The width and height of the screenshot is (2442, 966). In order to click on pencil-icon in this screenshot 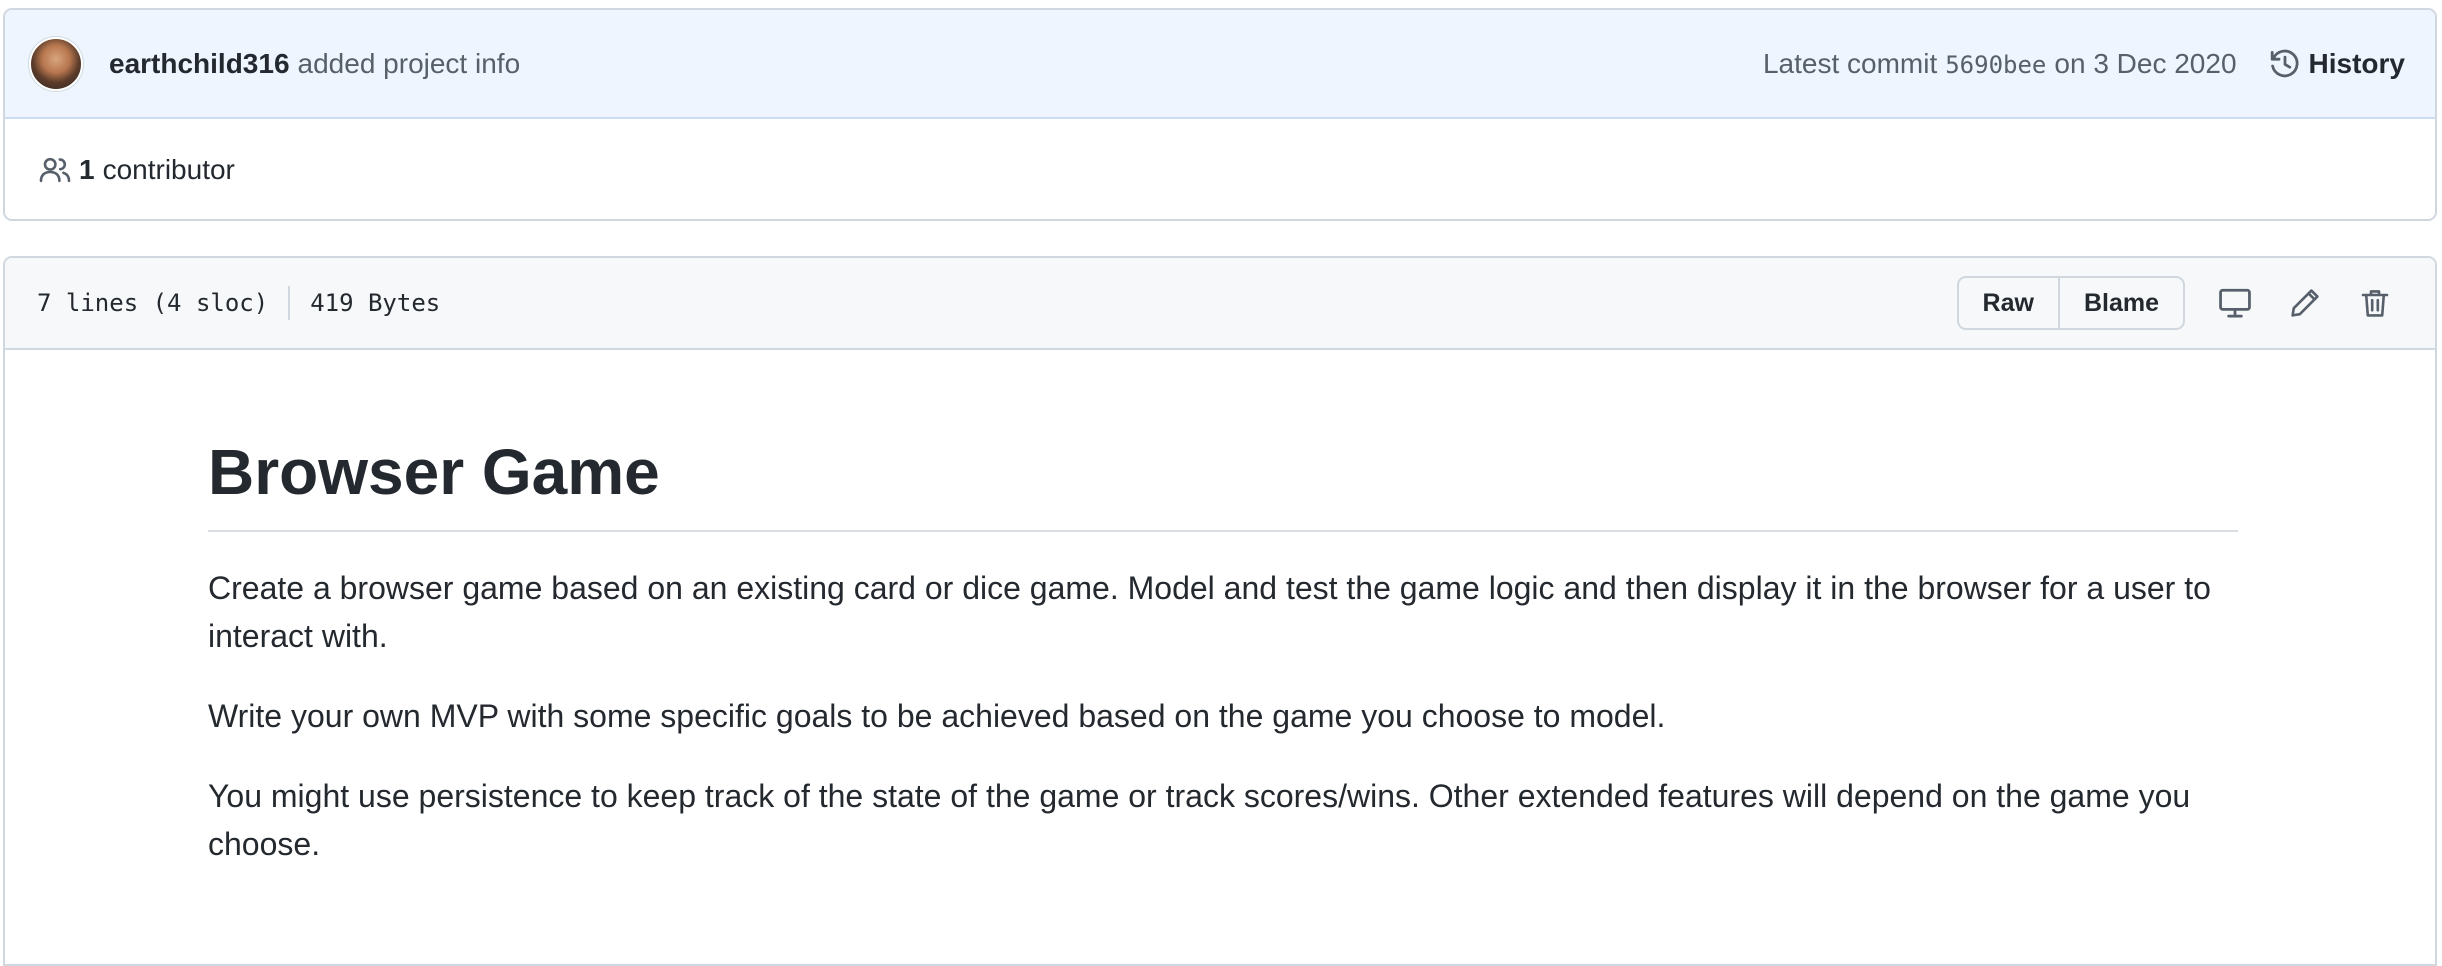, I will do `click(2305, 303)`.